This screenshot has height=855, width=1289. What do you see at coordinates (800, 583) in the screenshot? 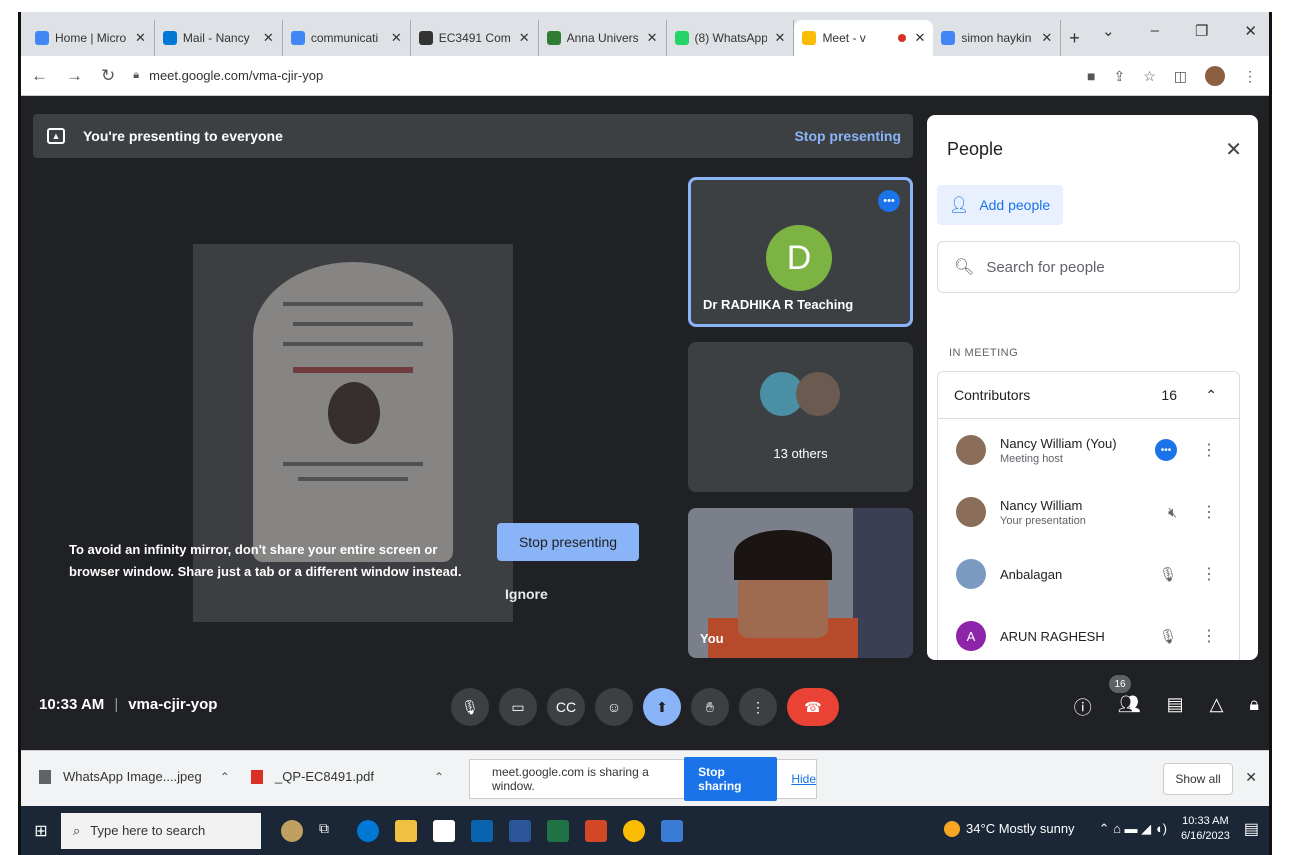
I see `self-video-tile: You` at bounding box center [800, 583].